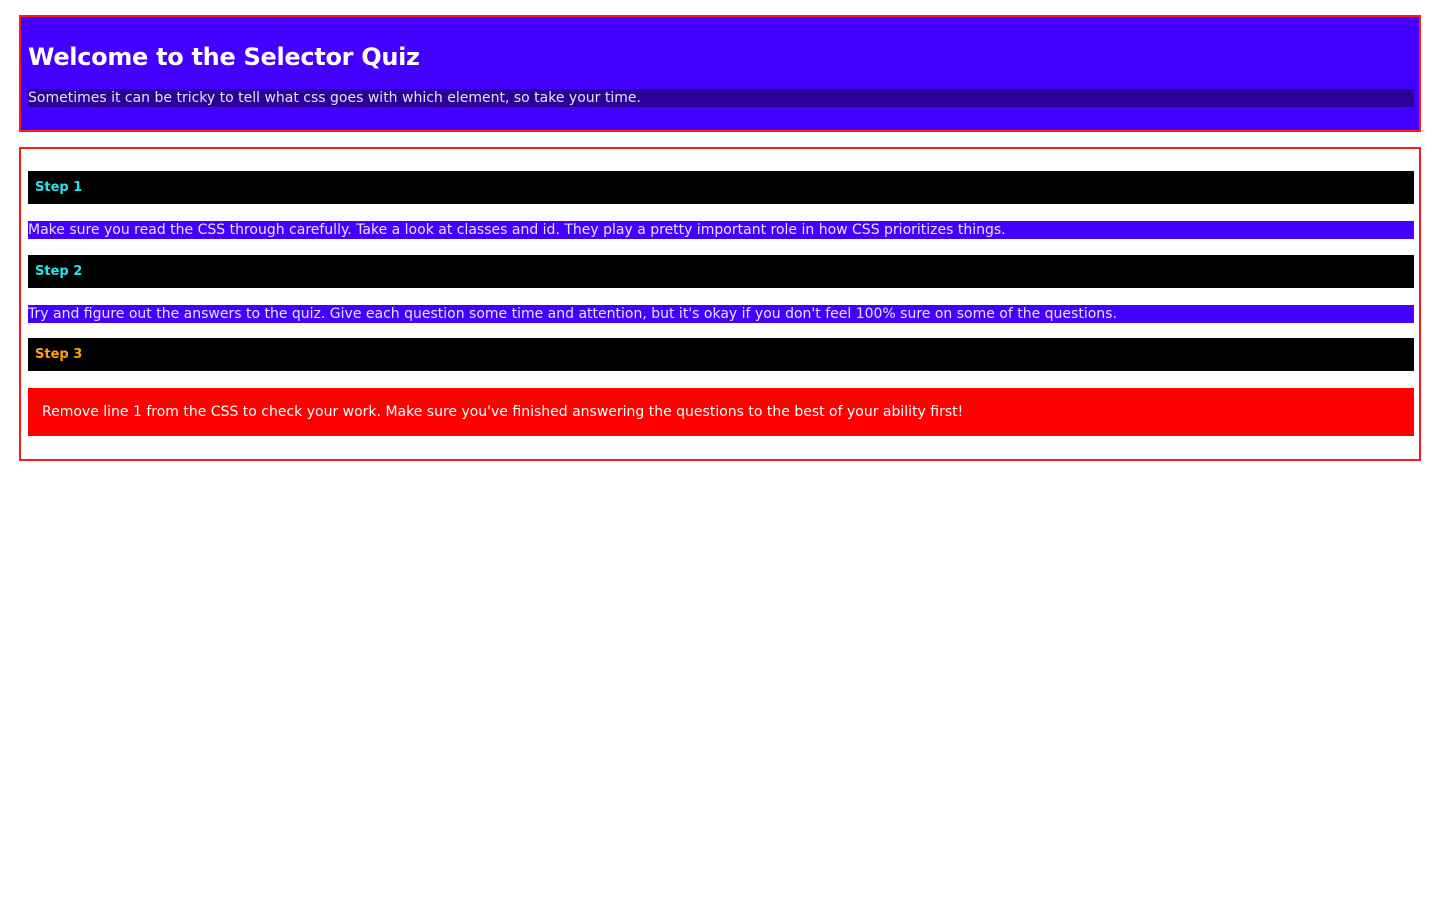 This screenshot has height=900, width=1440. What do you see at coordinates (721, 187) in the screenshot?
I see `step-1-heading: Step 1` at bounding box center [721, 187].